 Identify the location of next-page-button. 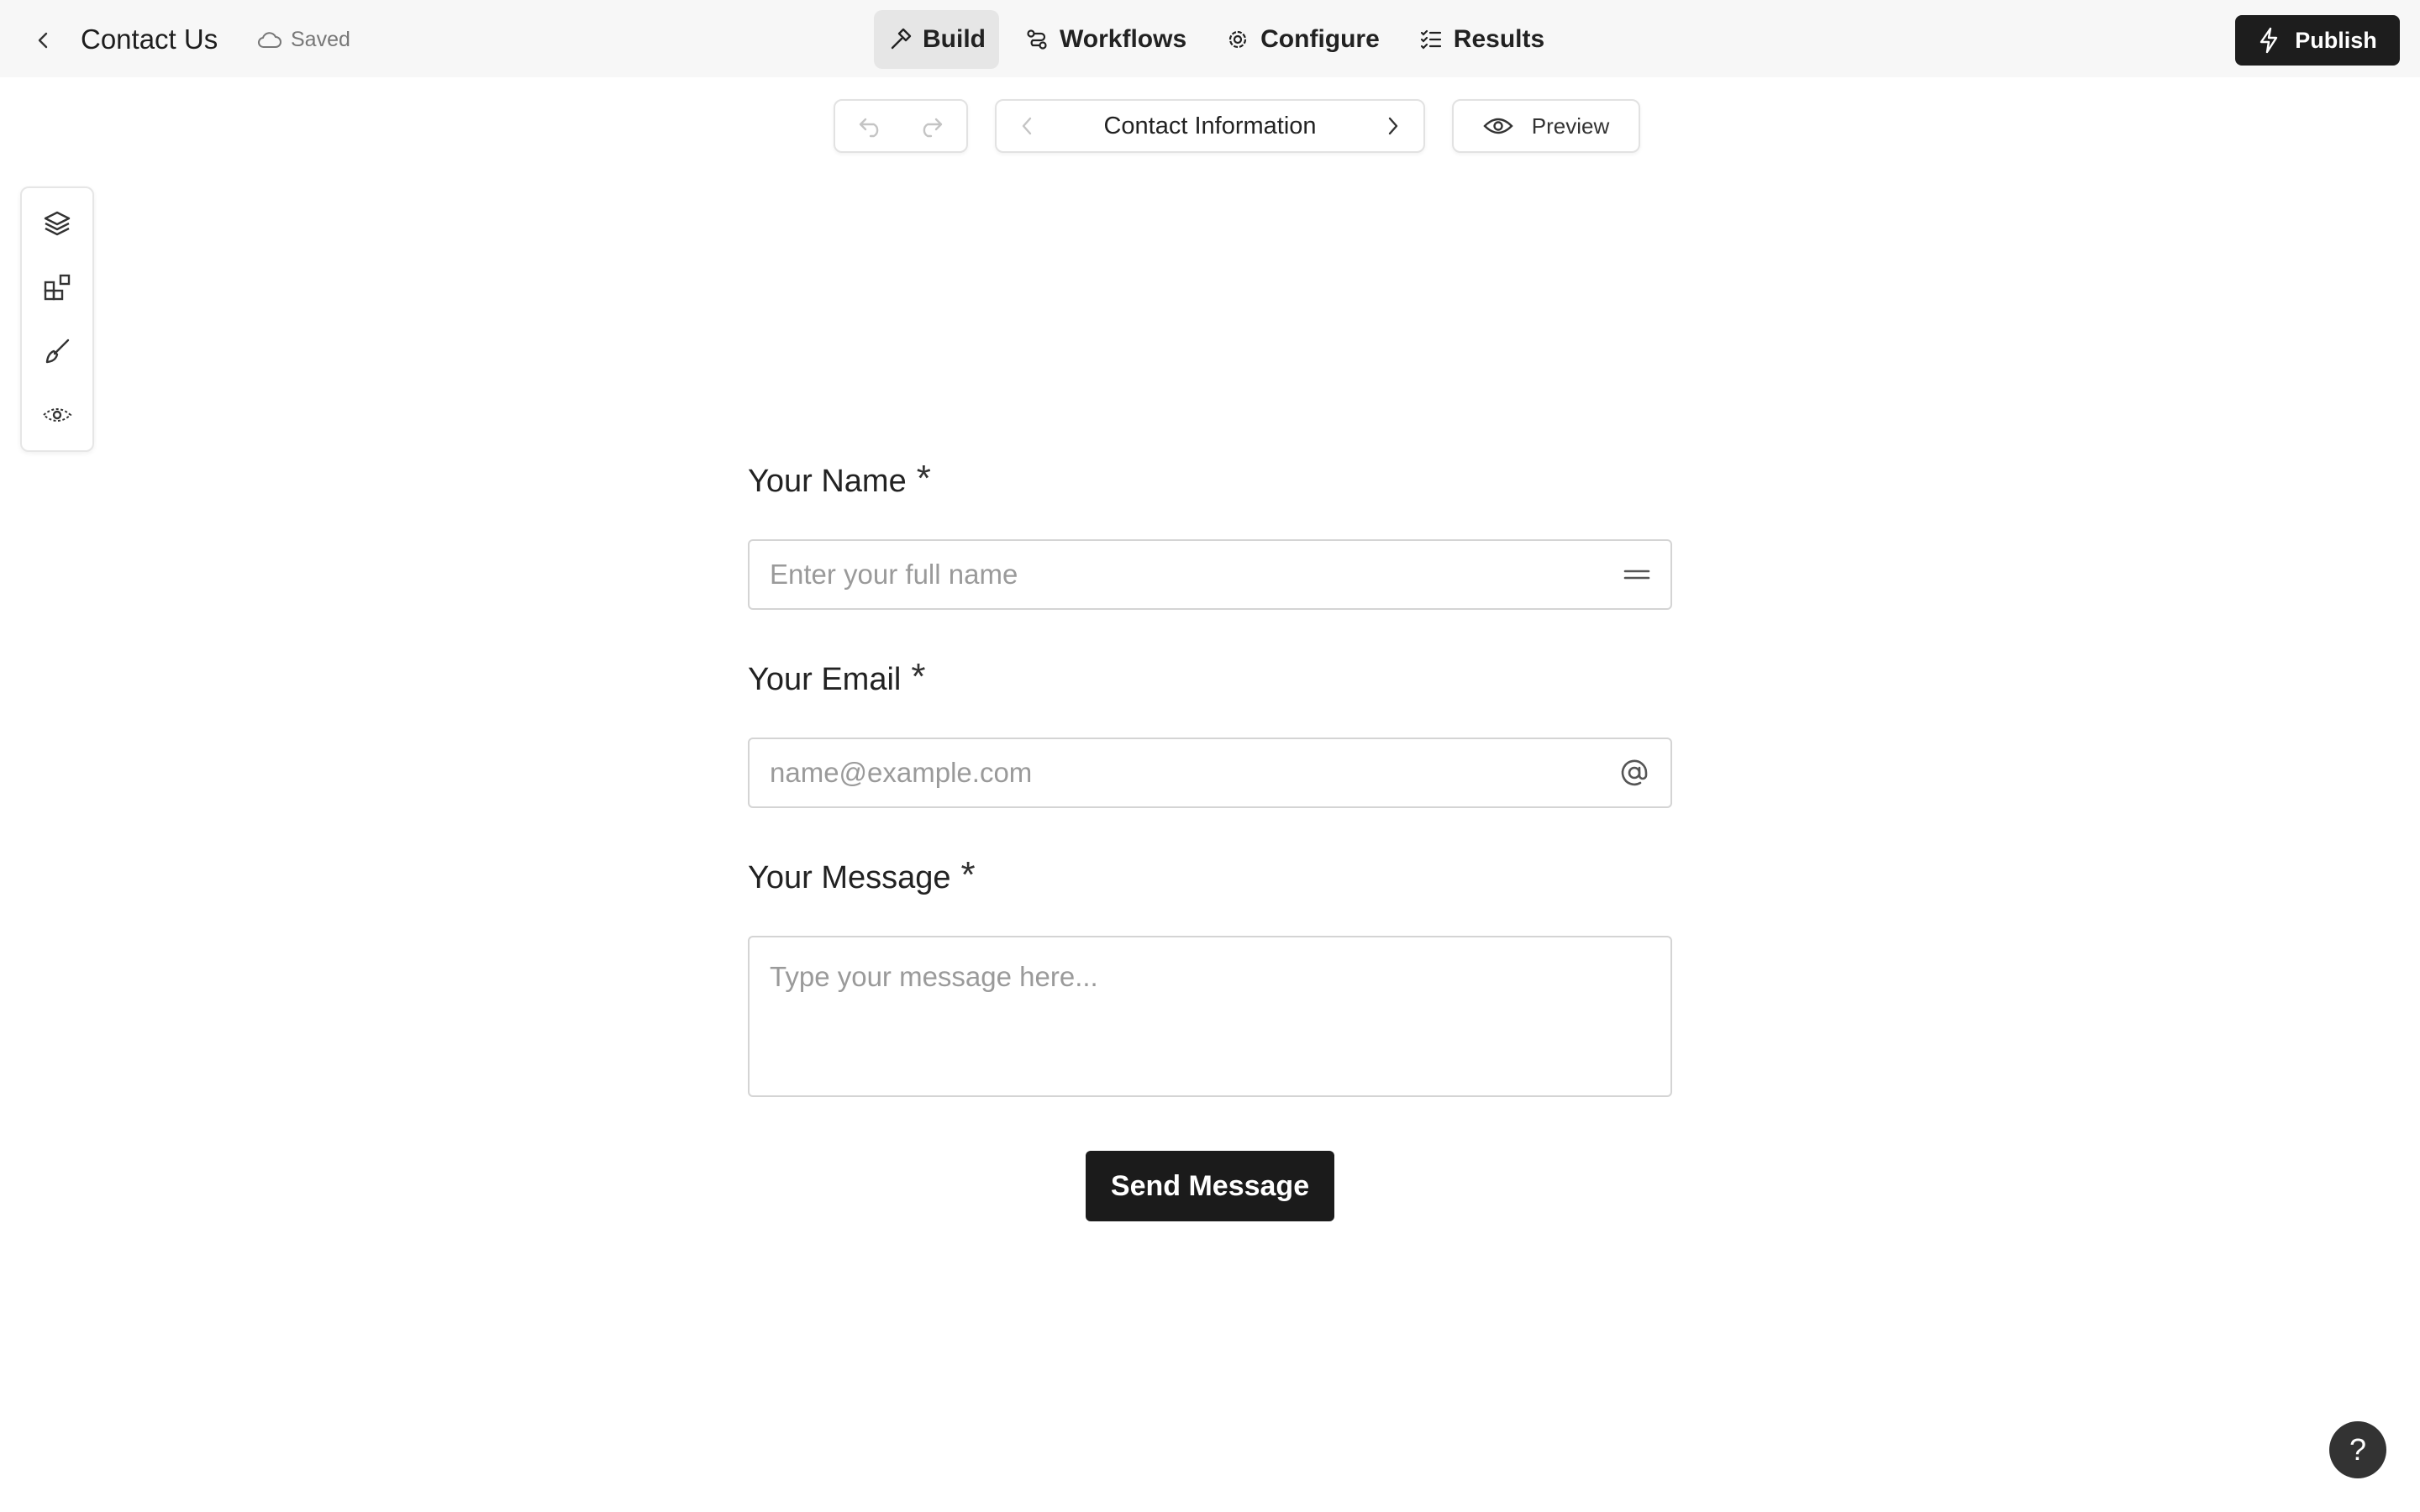
(1393, 126).